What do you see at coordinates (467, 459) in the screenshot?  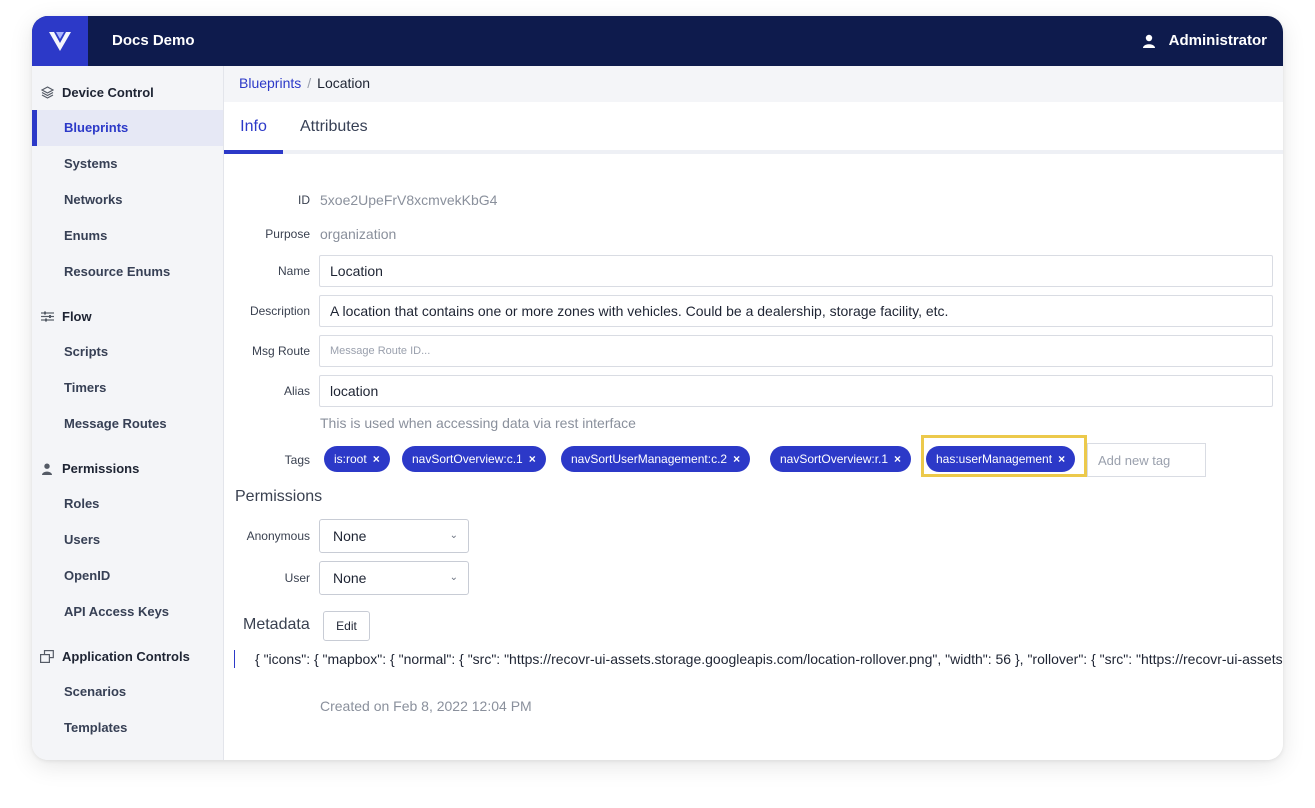 I see `tag-label: navSortOverview:c.1` at bounding box center [467, 459].